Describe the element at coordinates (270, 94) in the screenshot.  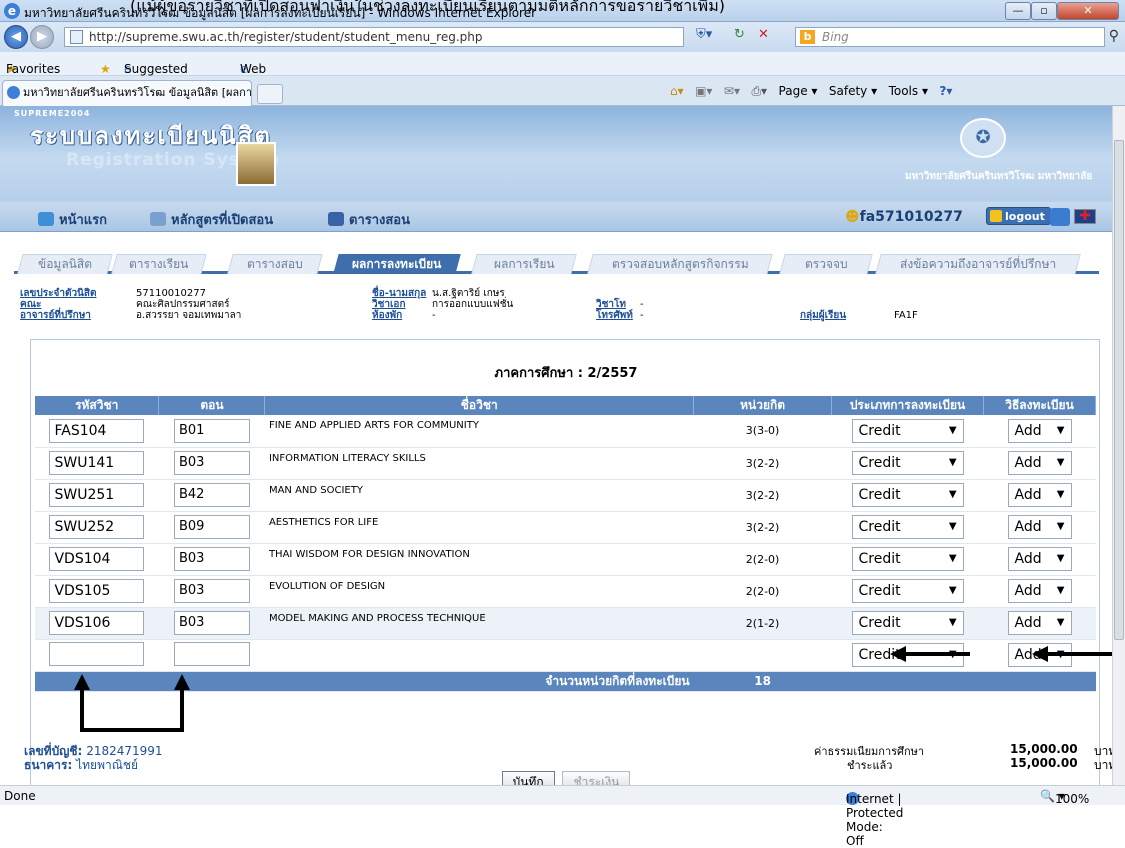
I see `new-tab-button` at that location.